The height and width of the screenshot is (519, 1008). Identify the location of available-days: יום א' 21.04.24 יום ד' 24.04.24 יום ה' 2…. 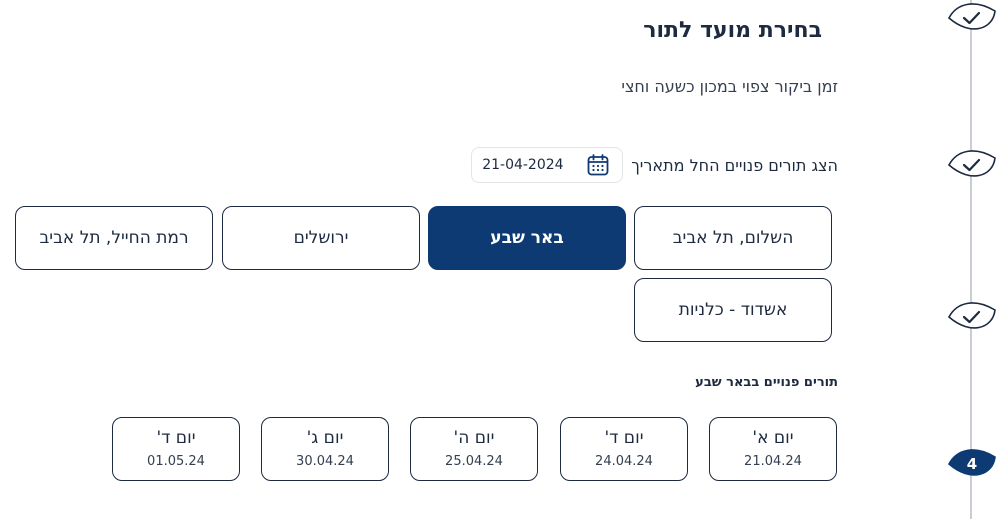
(474, 449).